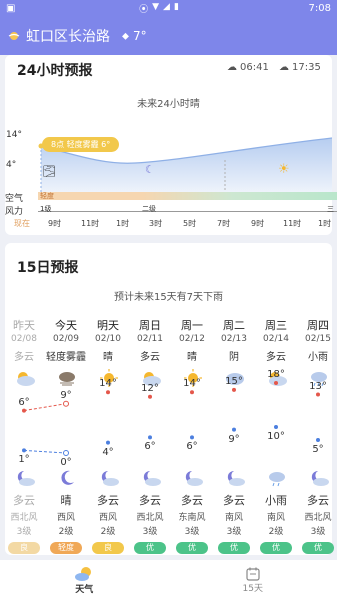 The height and width of the screenshot is (600, 337). I want to click on bottom-nav: 天气 15天, so click(168, 580).